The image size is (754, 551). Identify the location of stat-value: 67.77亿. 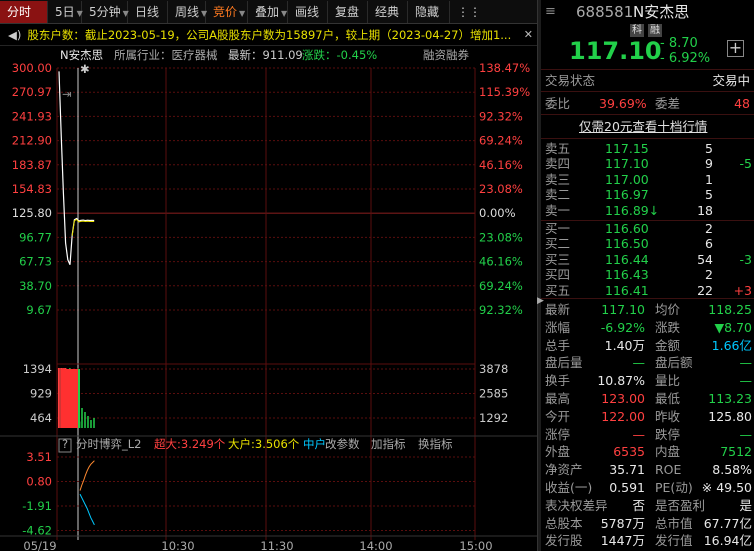
(727, 523).